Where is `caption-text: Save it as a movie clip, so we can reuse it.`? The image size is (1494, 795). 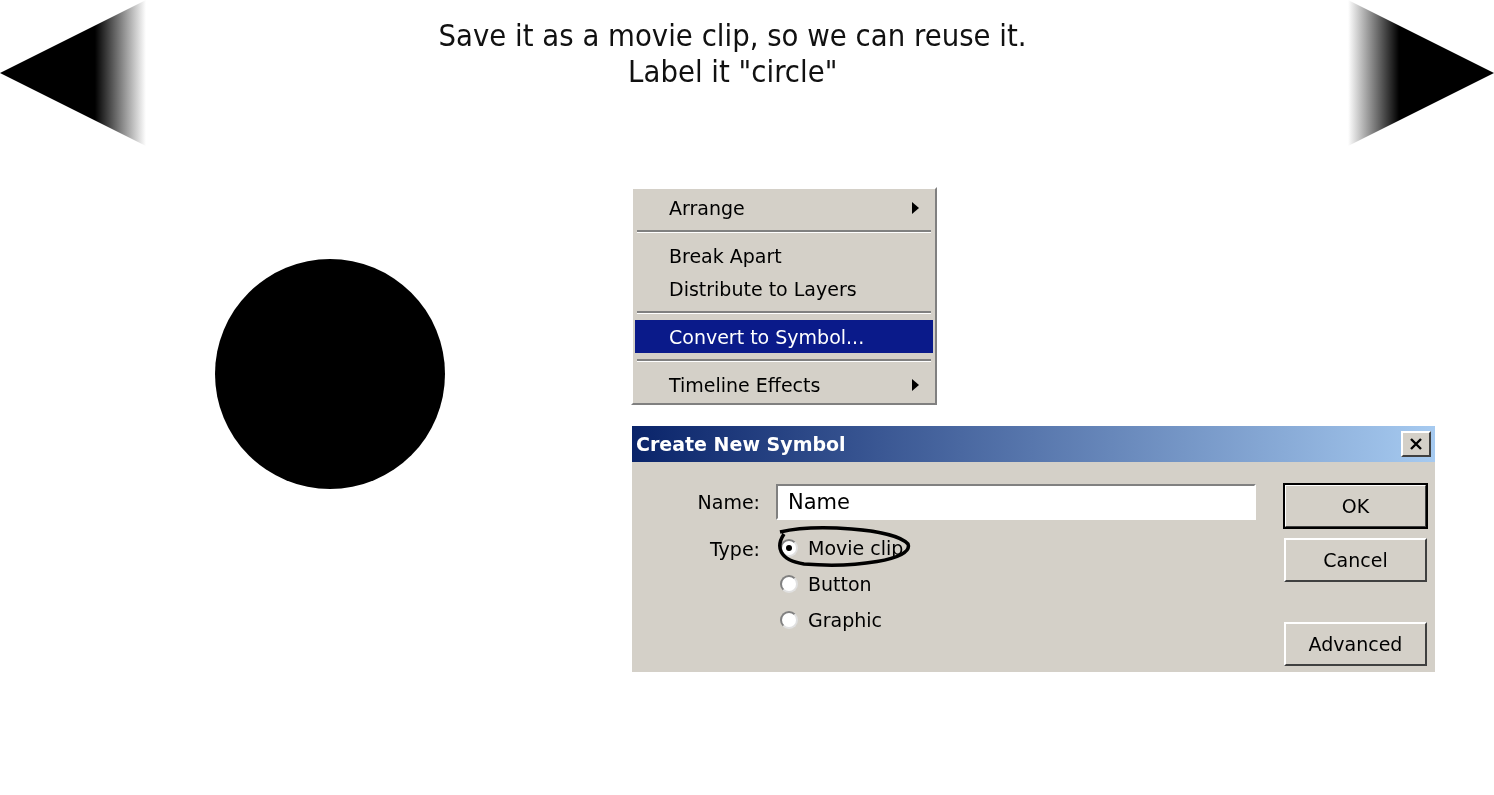 caption-text: Save it as a movie clip, so we can reuse it. is located at coordinates (733, 36).